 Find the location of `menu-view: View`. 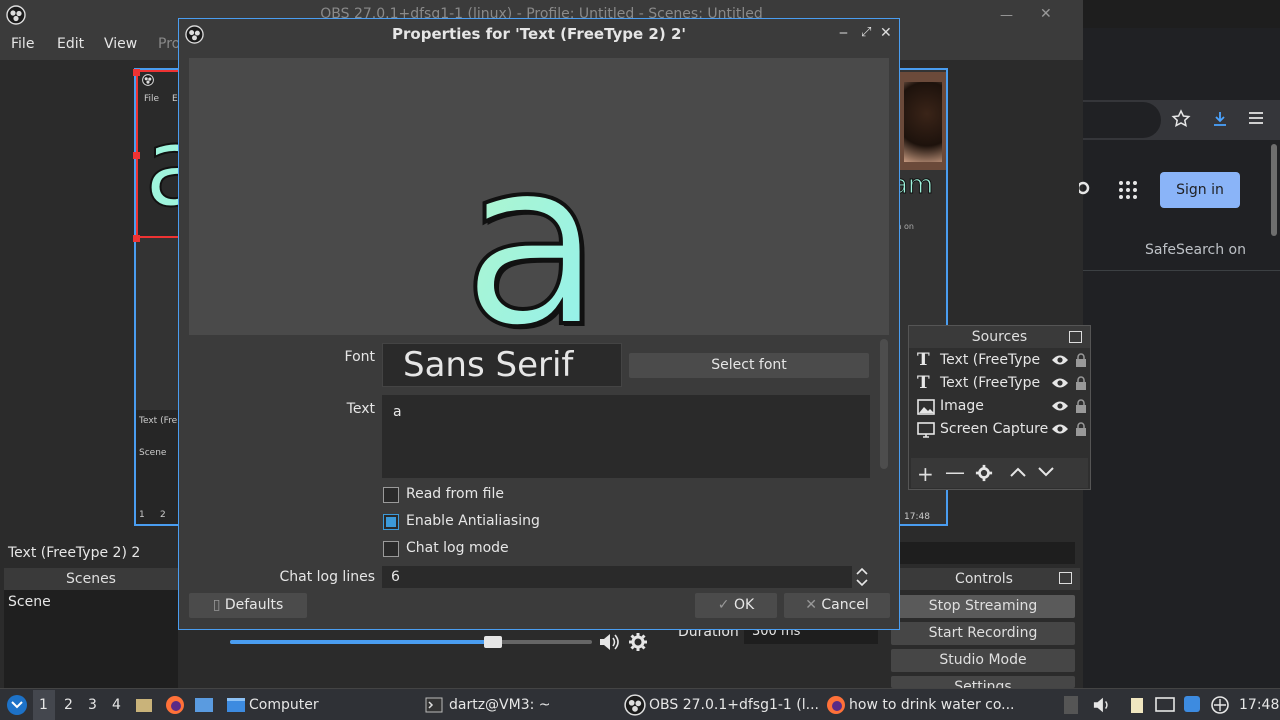

menu-view: View is located at coordinates (120, 44).